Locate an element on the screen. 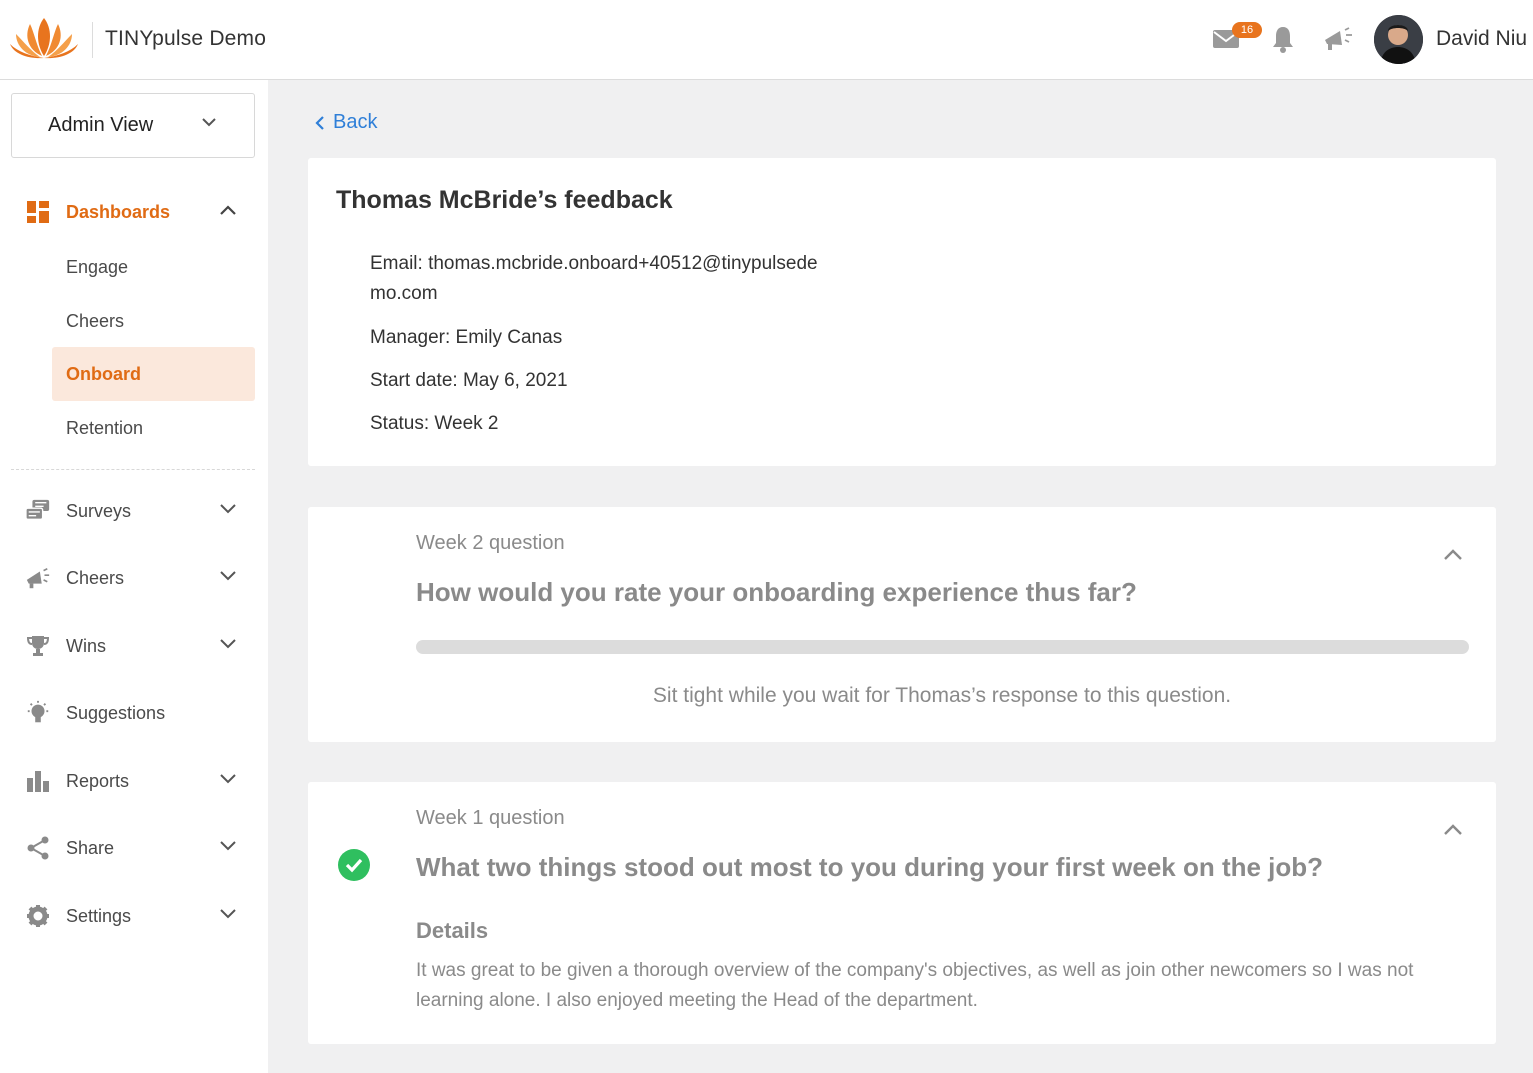 The height and width of the screenshot is (1073, 1533). sidebar-item-label: Suggestions is located at coordinates (116, 712).